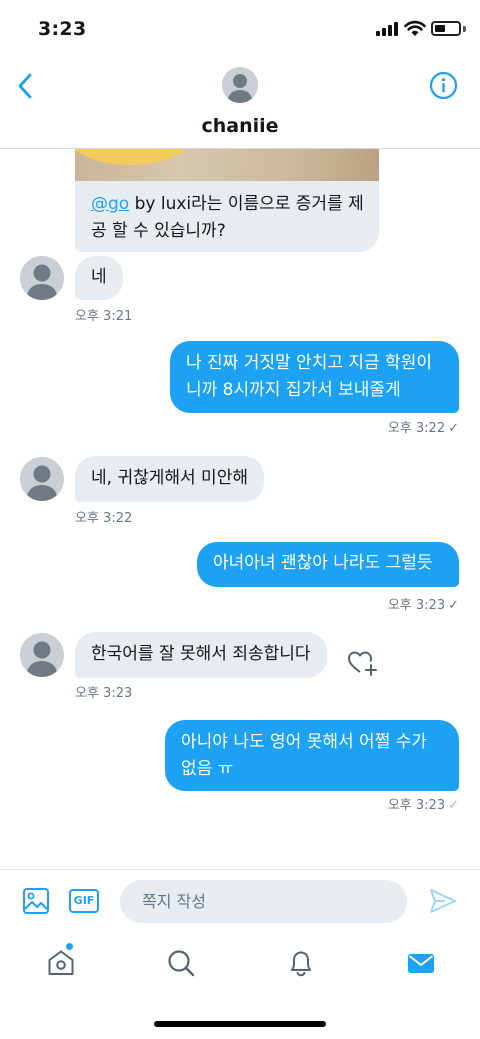 The height and width of the screenshot is (1039, 480). What do you see at coordinates (227, 165) in the screenshot?
I see `shared-image` at bounding box center [227, 165].